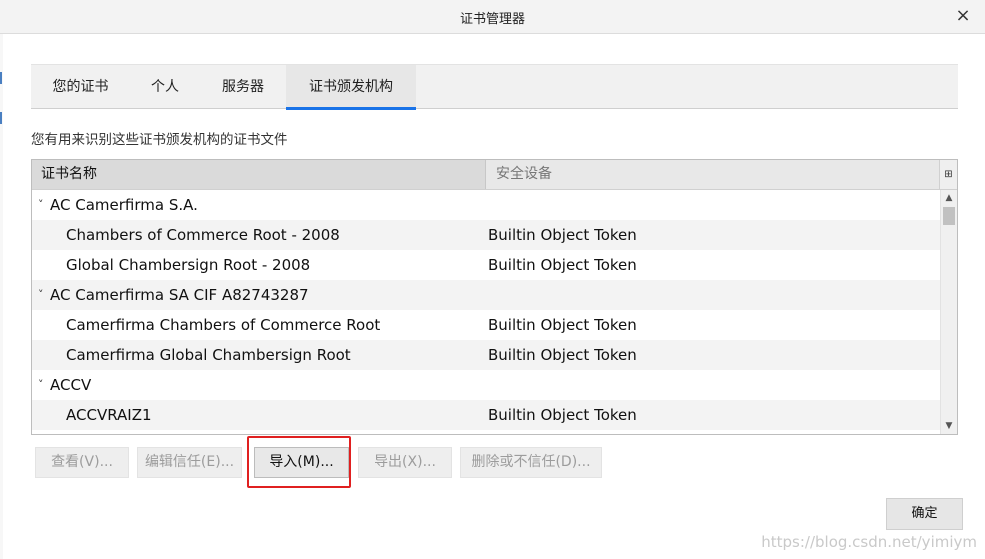  I want to click on tree-row-name: AC Camerfirma S.A., so click(124, 205).